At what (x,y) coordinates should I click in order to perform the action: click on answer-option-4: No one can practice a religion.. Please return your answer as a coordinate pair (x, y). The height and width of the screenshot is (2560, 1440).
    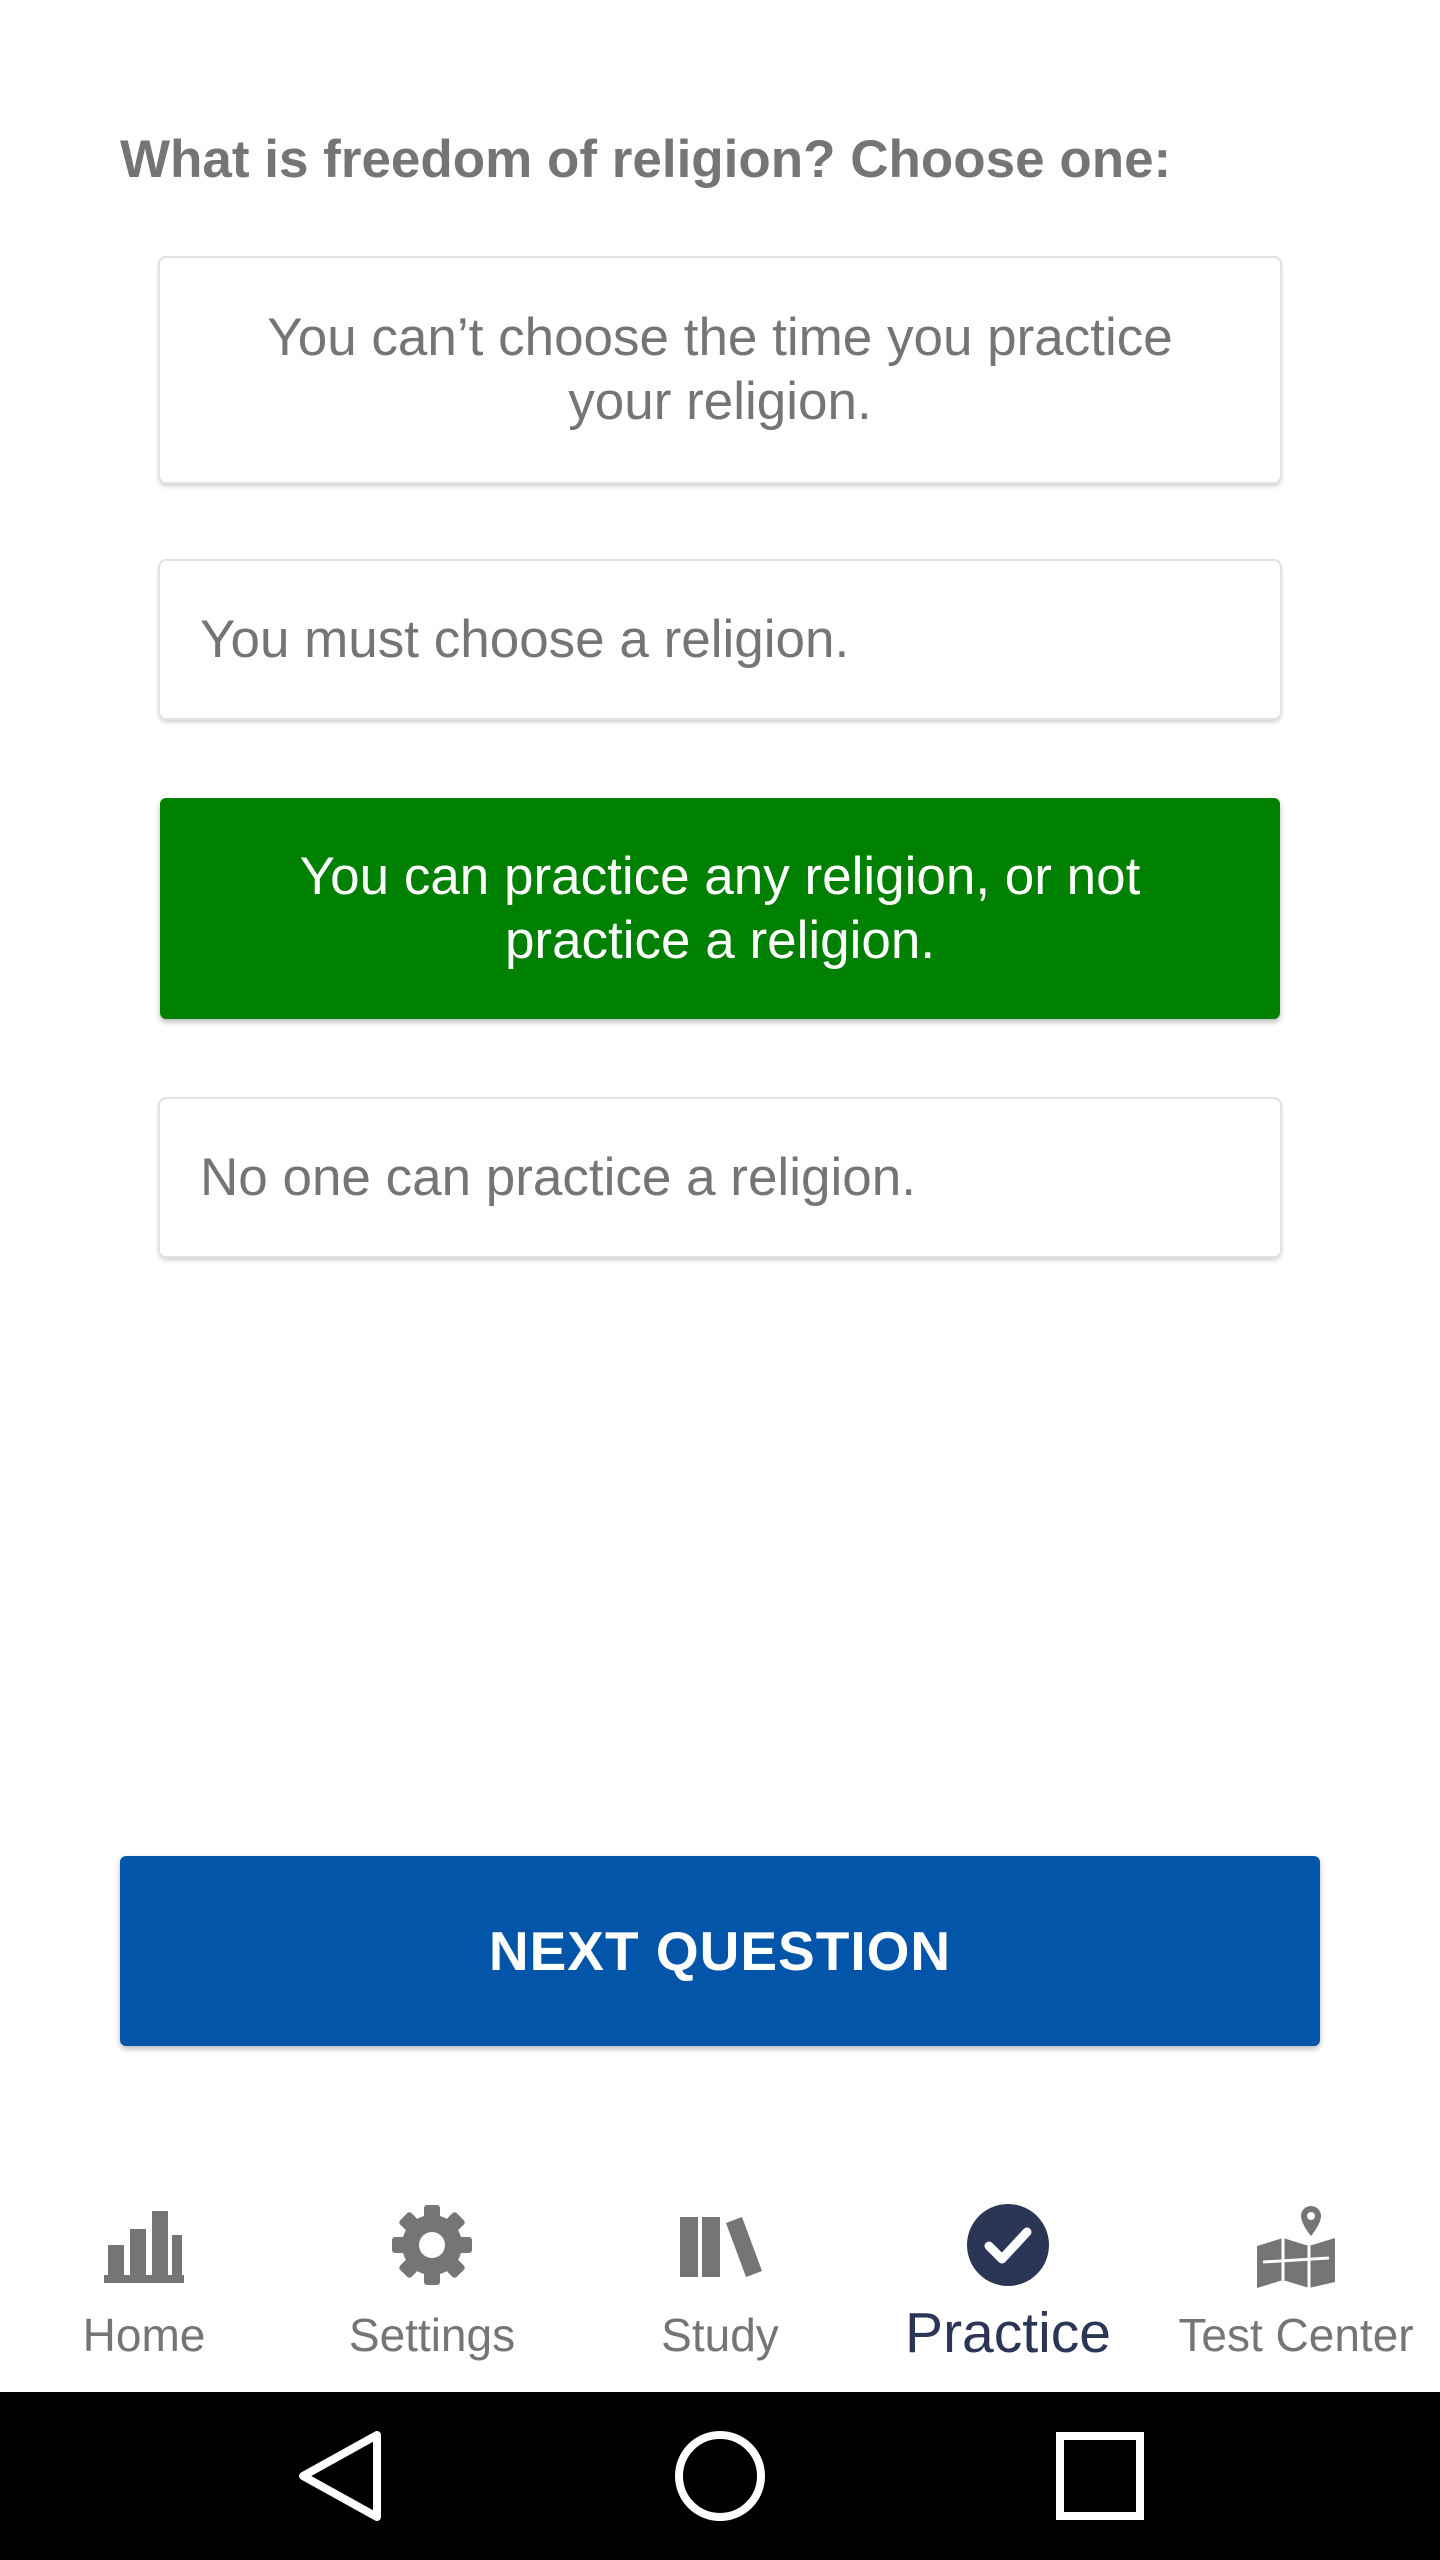
    Looking at the image, I should click on (720, 1177).